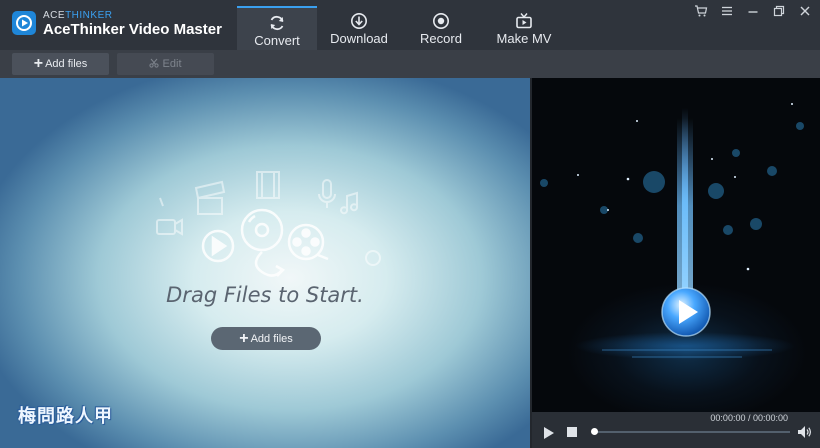 This screenshot has width=820, height=448. What do you see at coordinates (676, 430) in the screenshot?
I see `player-controls: 00:00:00 / 00:00:00` at bounding box center [676, 430].